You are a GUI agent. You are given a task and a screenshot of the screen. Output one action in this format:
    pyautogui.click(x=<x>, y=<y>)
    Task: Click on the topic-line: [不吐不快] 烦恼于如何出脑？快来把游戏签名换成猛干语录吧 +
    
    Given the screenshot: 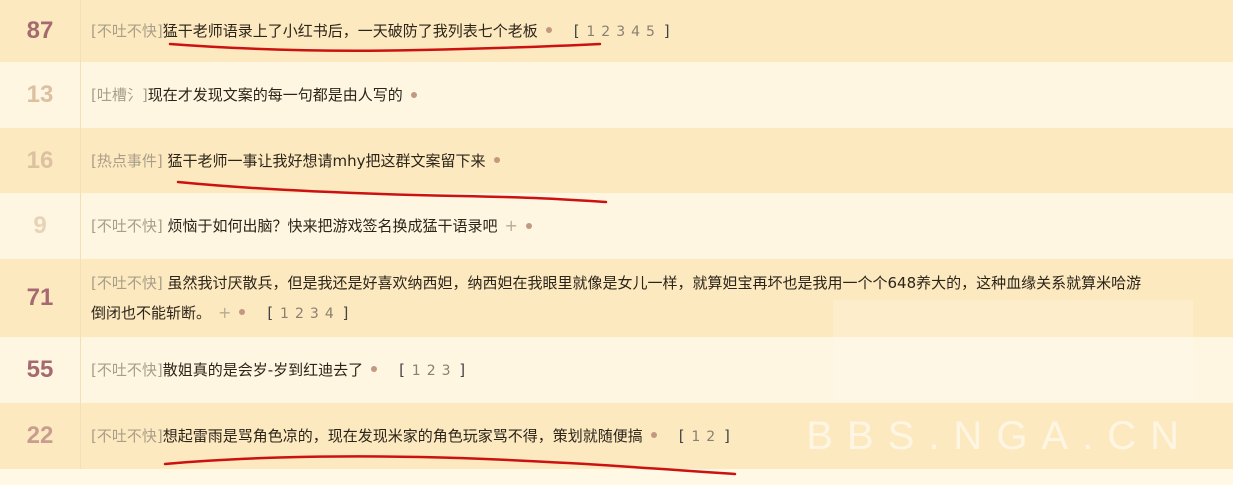 What is the action you would take?
    pyautogui.click(x=311, y=226)
    